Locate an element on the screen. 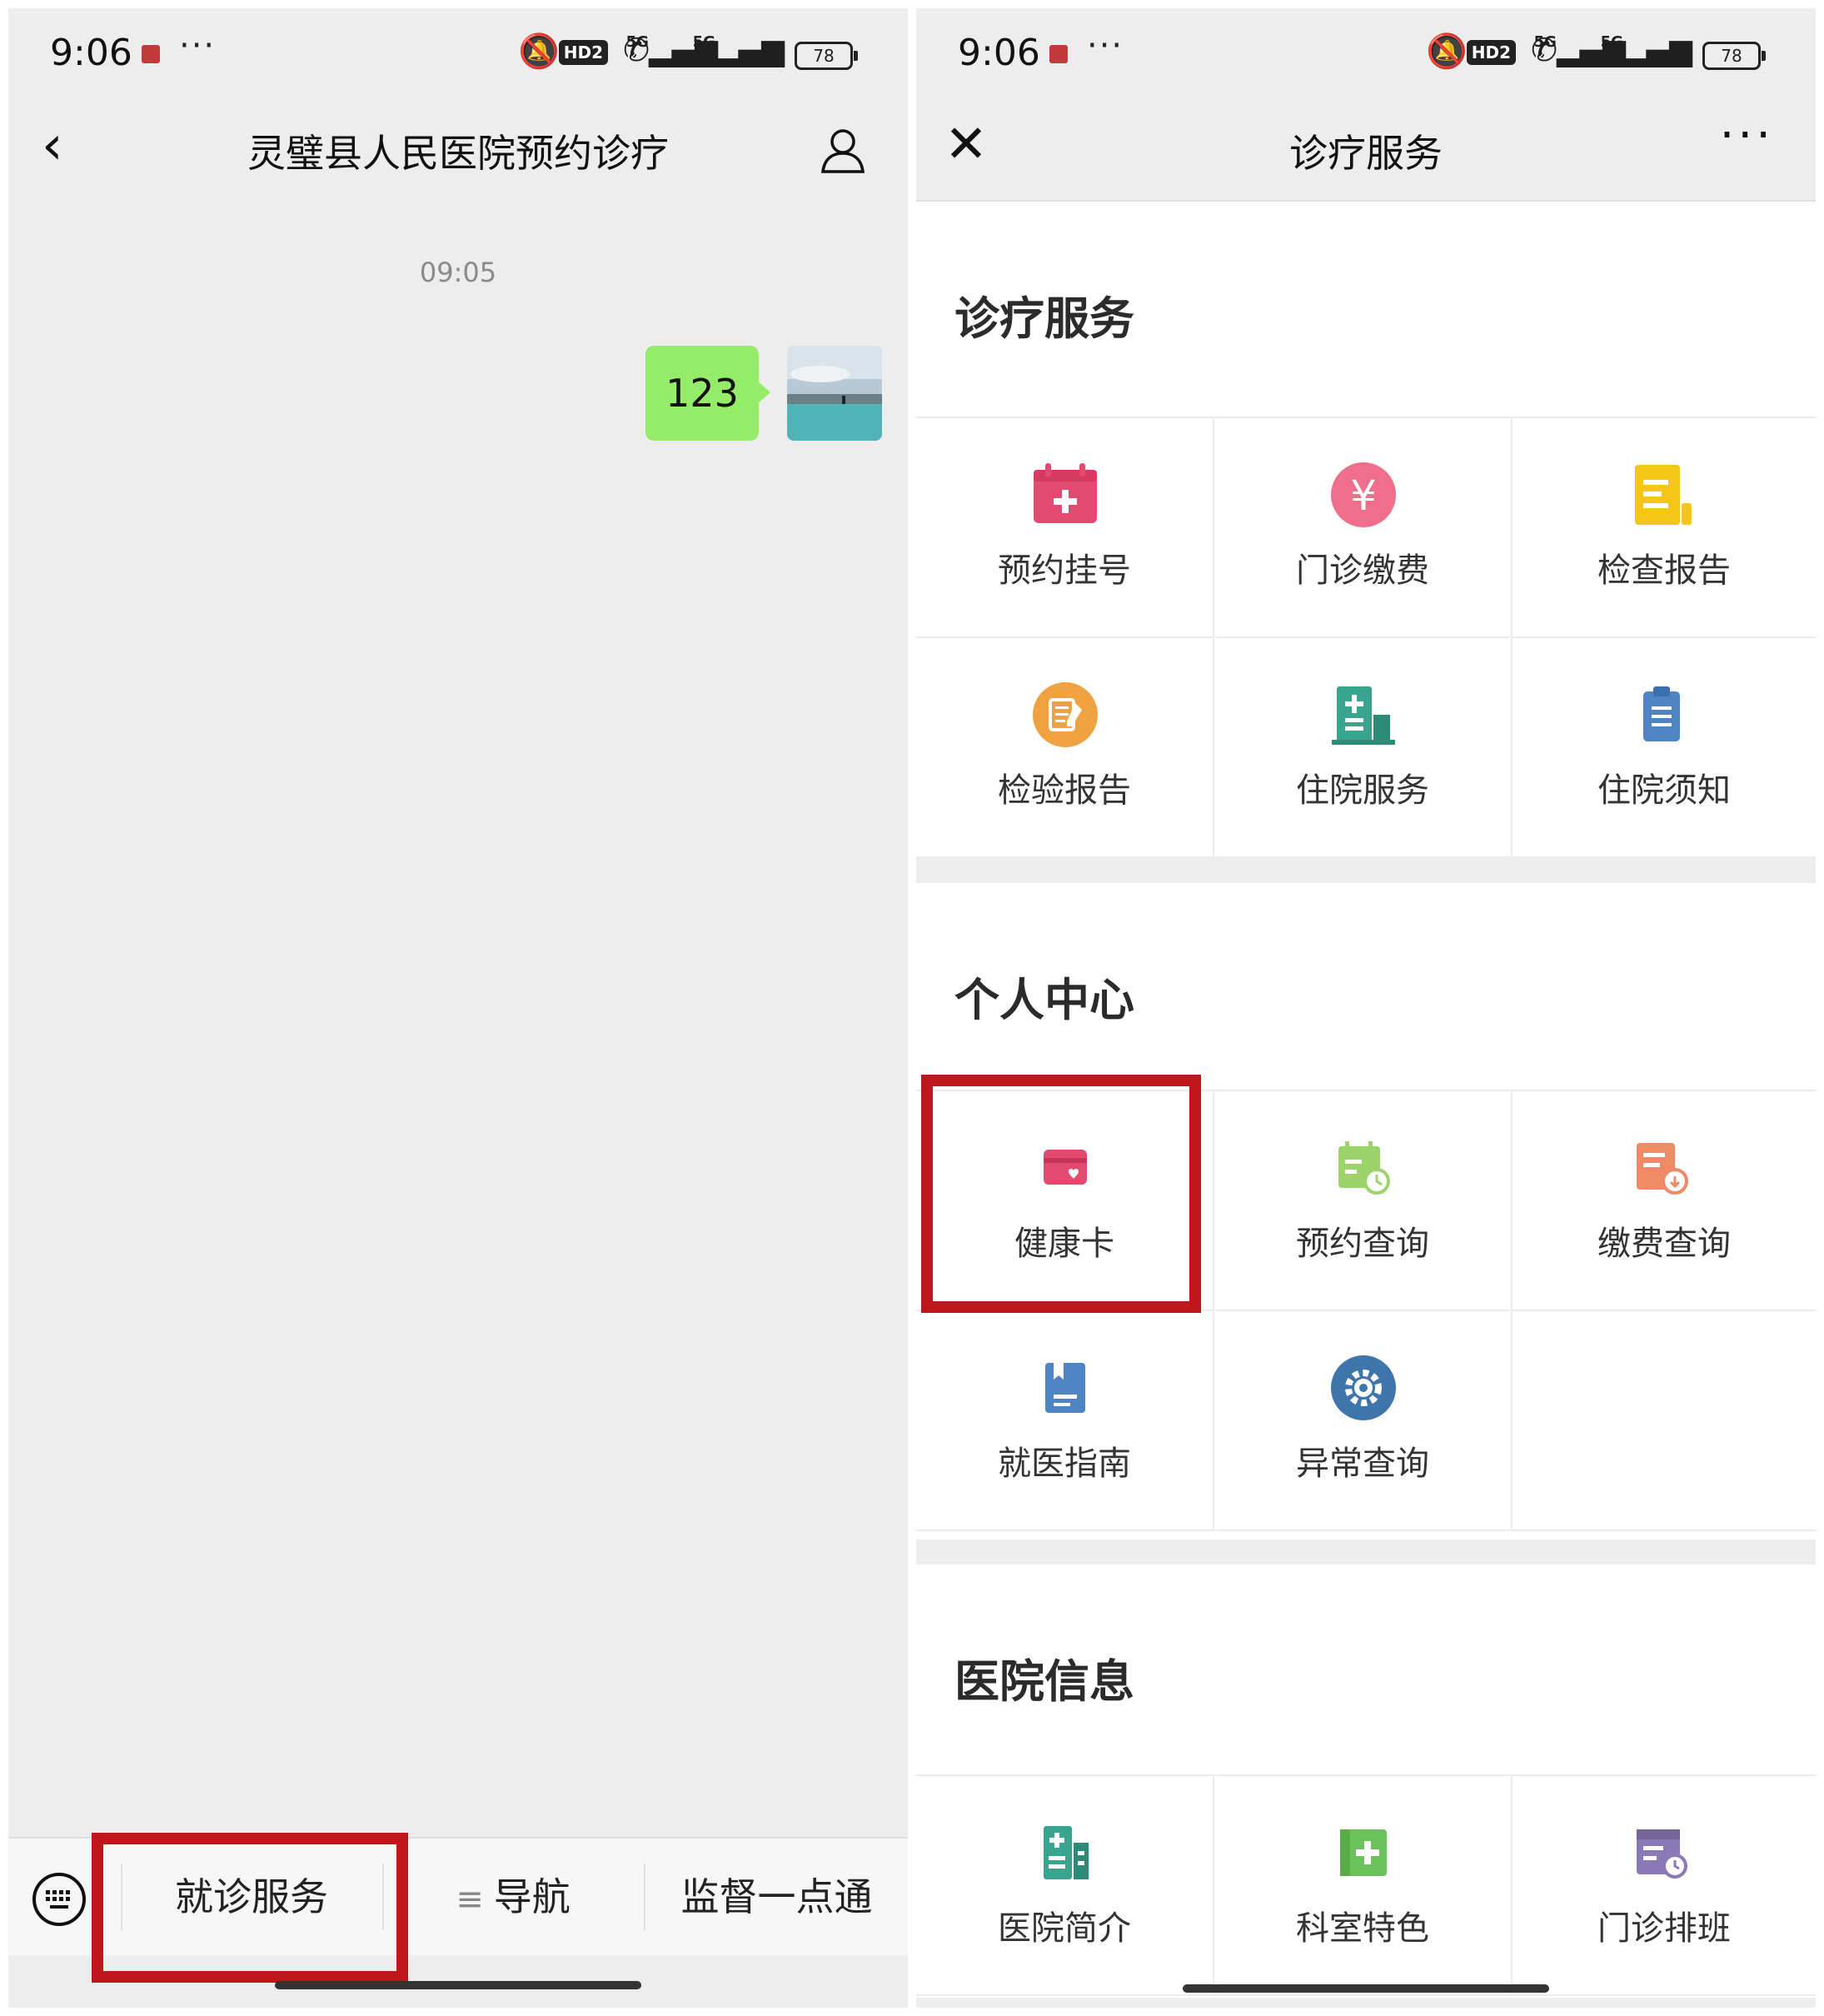 This screenshot has height=2016, width=1824. message-bubble: 123 is located at coordinates (707, 393).